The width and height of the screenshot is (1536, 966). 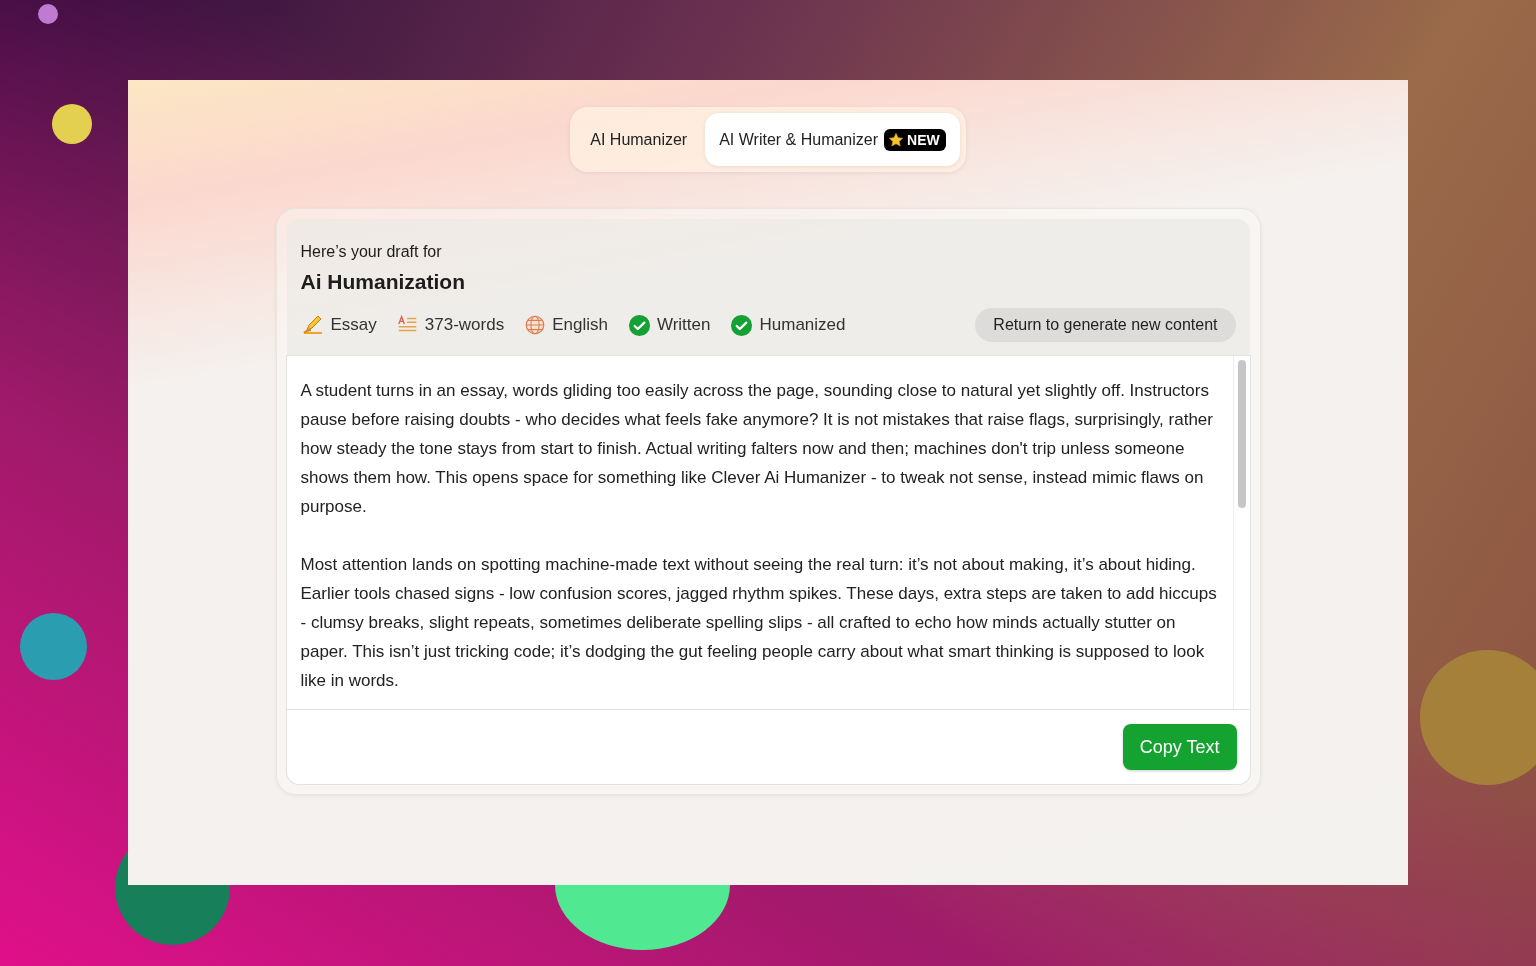 What do you see at coordinates (896, 139) in the screenshot?
I see `star-icon` at bounding box center [896, 139].